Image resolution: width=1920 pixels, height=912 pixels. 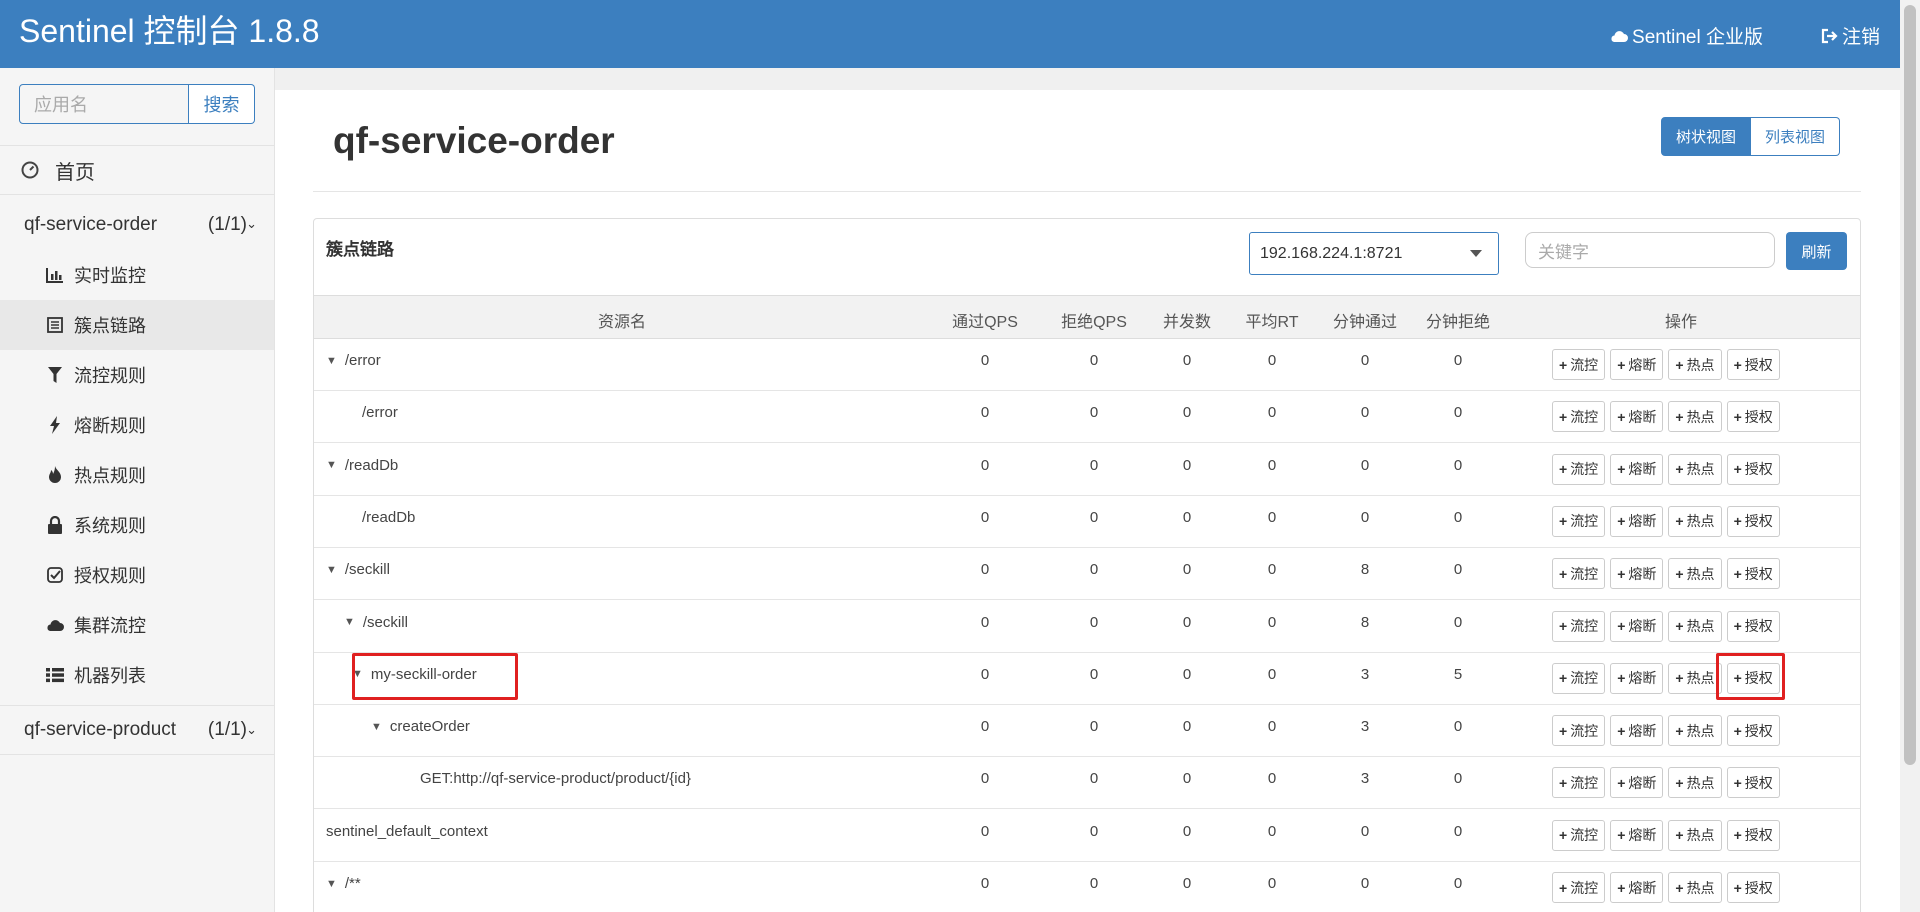 What do you see at coordinates (353, 360) in the screenshot?
I see `resource-name: ▼ /error` at bounding box center [353, 360].